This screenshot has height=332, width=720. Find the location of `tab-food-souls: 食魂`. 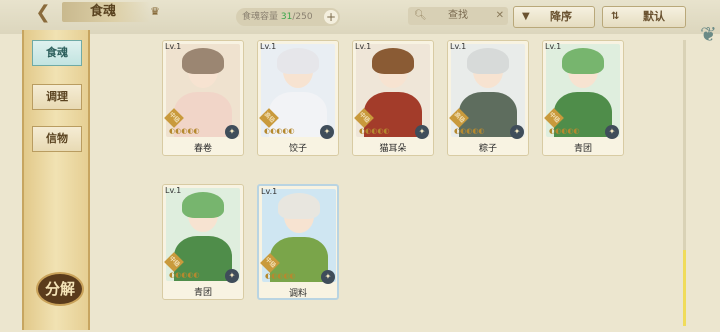

tab-food-souls: 食魂 is located at coordinates (57, 53).